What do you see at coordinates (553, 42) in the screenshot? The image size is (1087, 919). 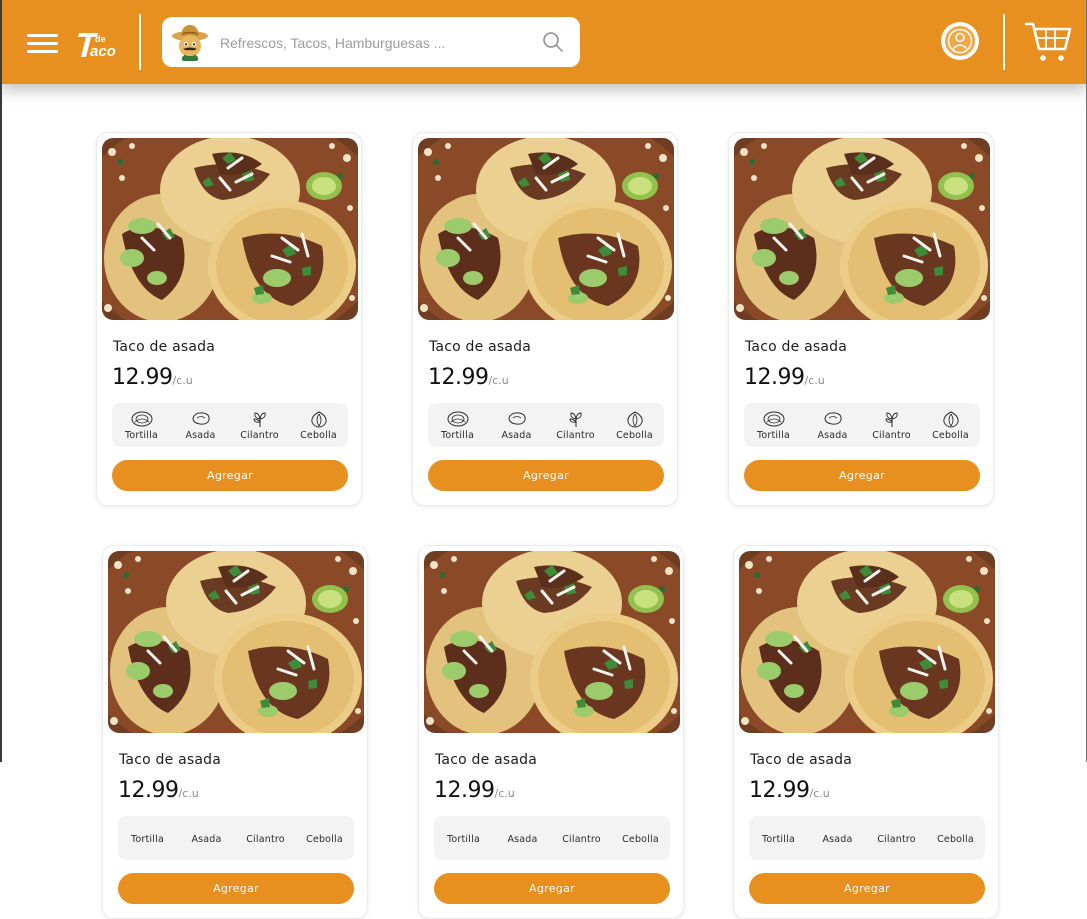 I see `magnifier-icon` at bounding box center [553, 42].